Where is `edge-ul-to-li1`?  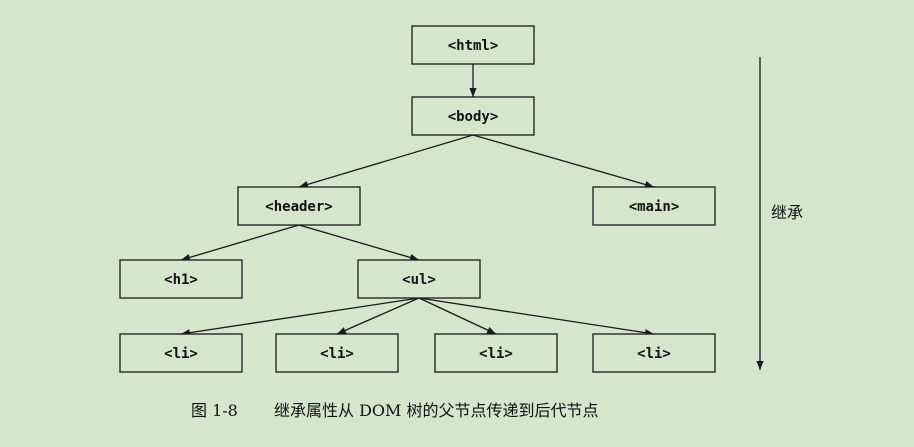
edge-ul-to-li1 is located at coordinates (300, 317).